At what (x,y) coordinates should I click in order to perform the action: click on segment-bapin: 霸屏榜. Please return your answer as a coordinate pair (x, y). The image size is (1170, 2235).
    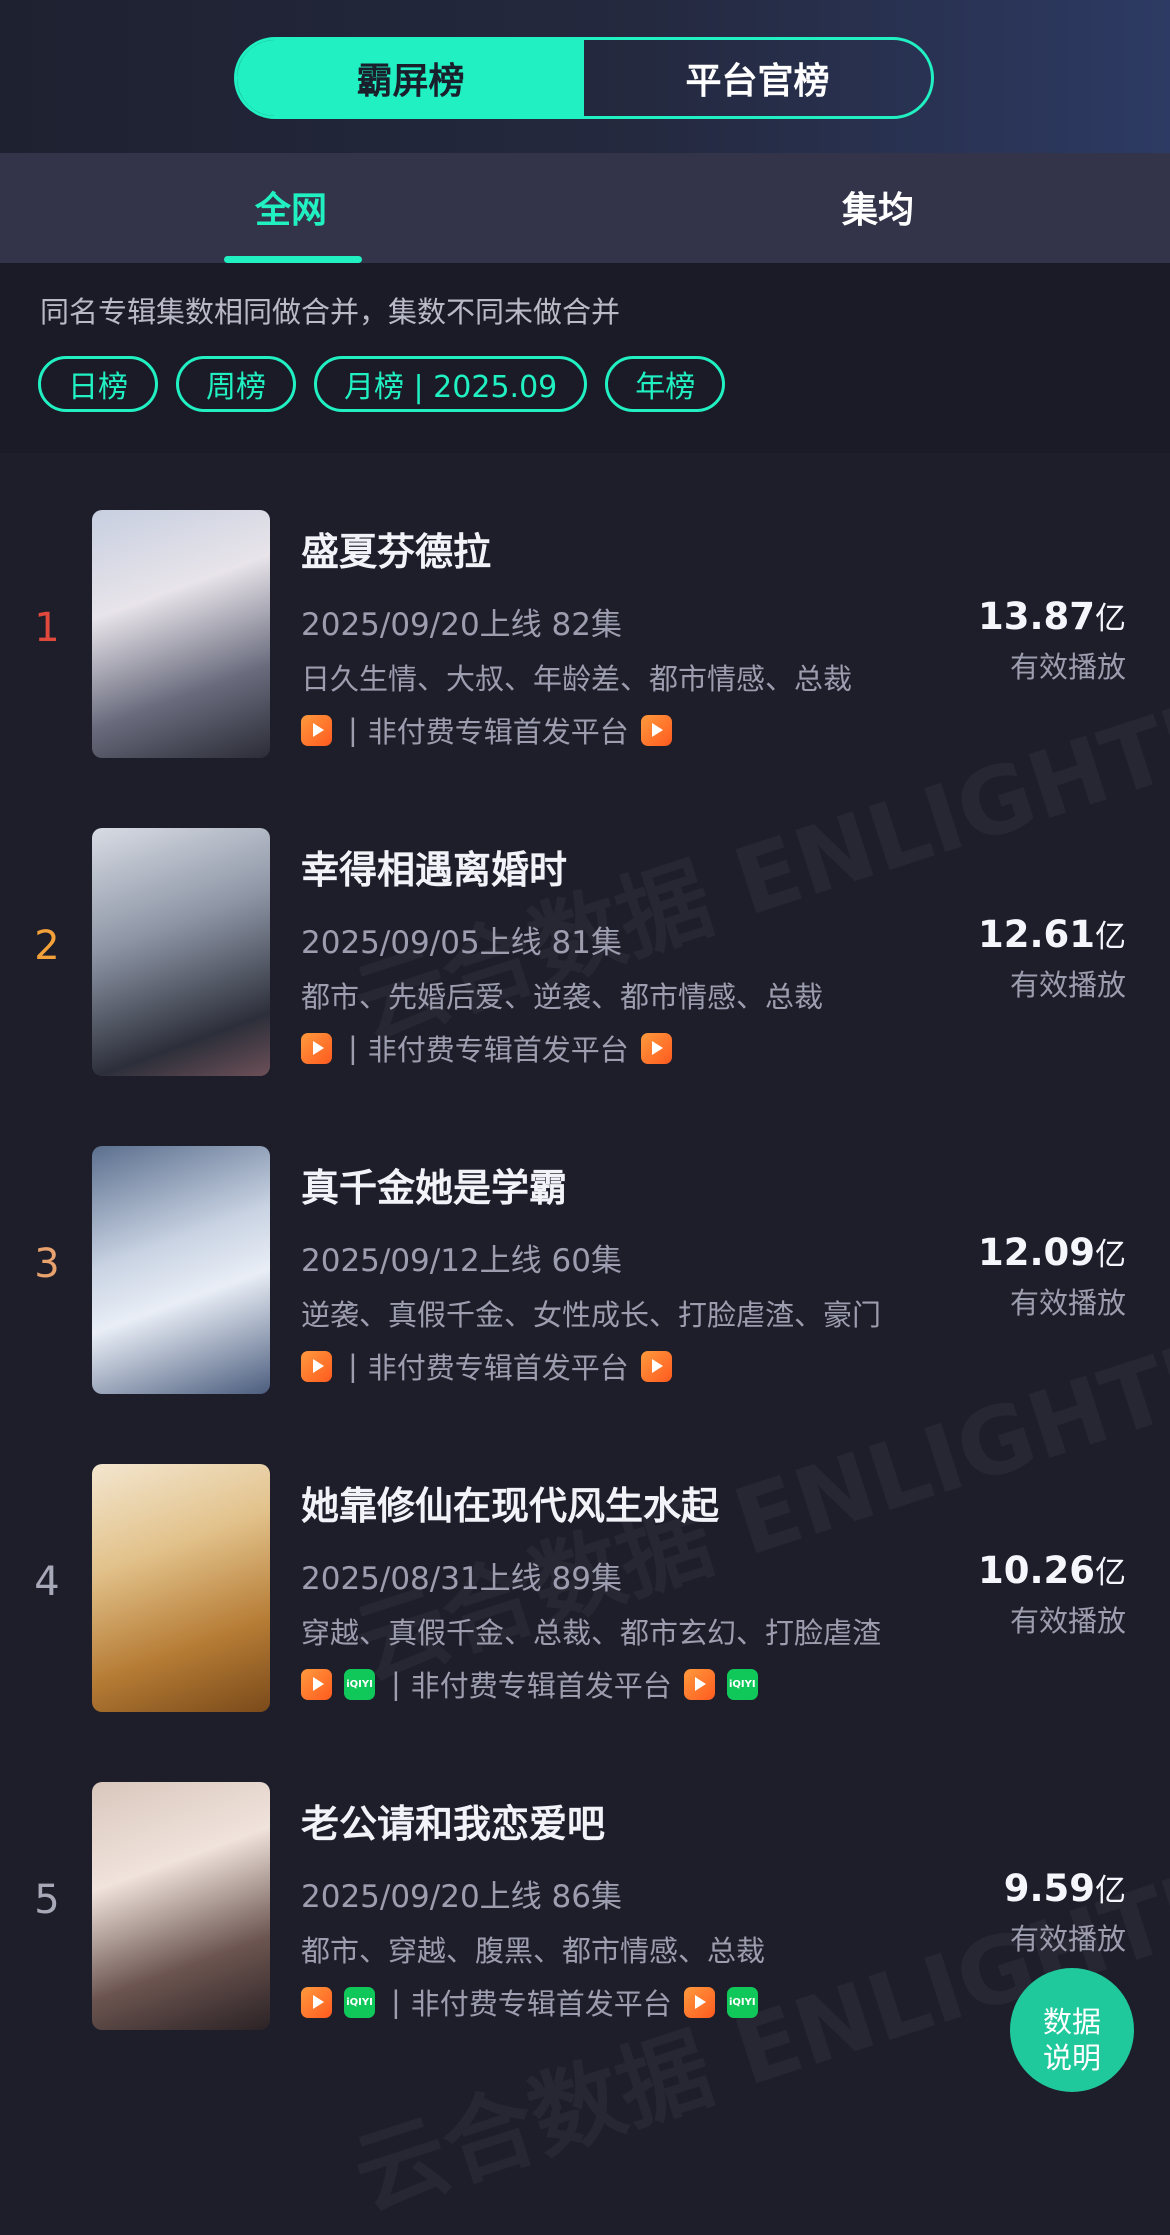
    Looking at the image, I should click on (410, 78).